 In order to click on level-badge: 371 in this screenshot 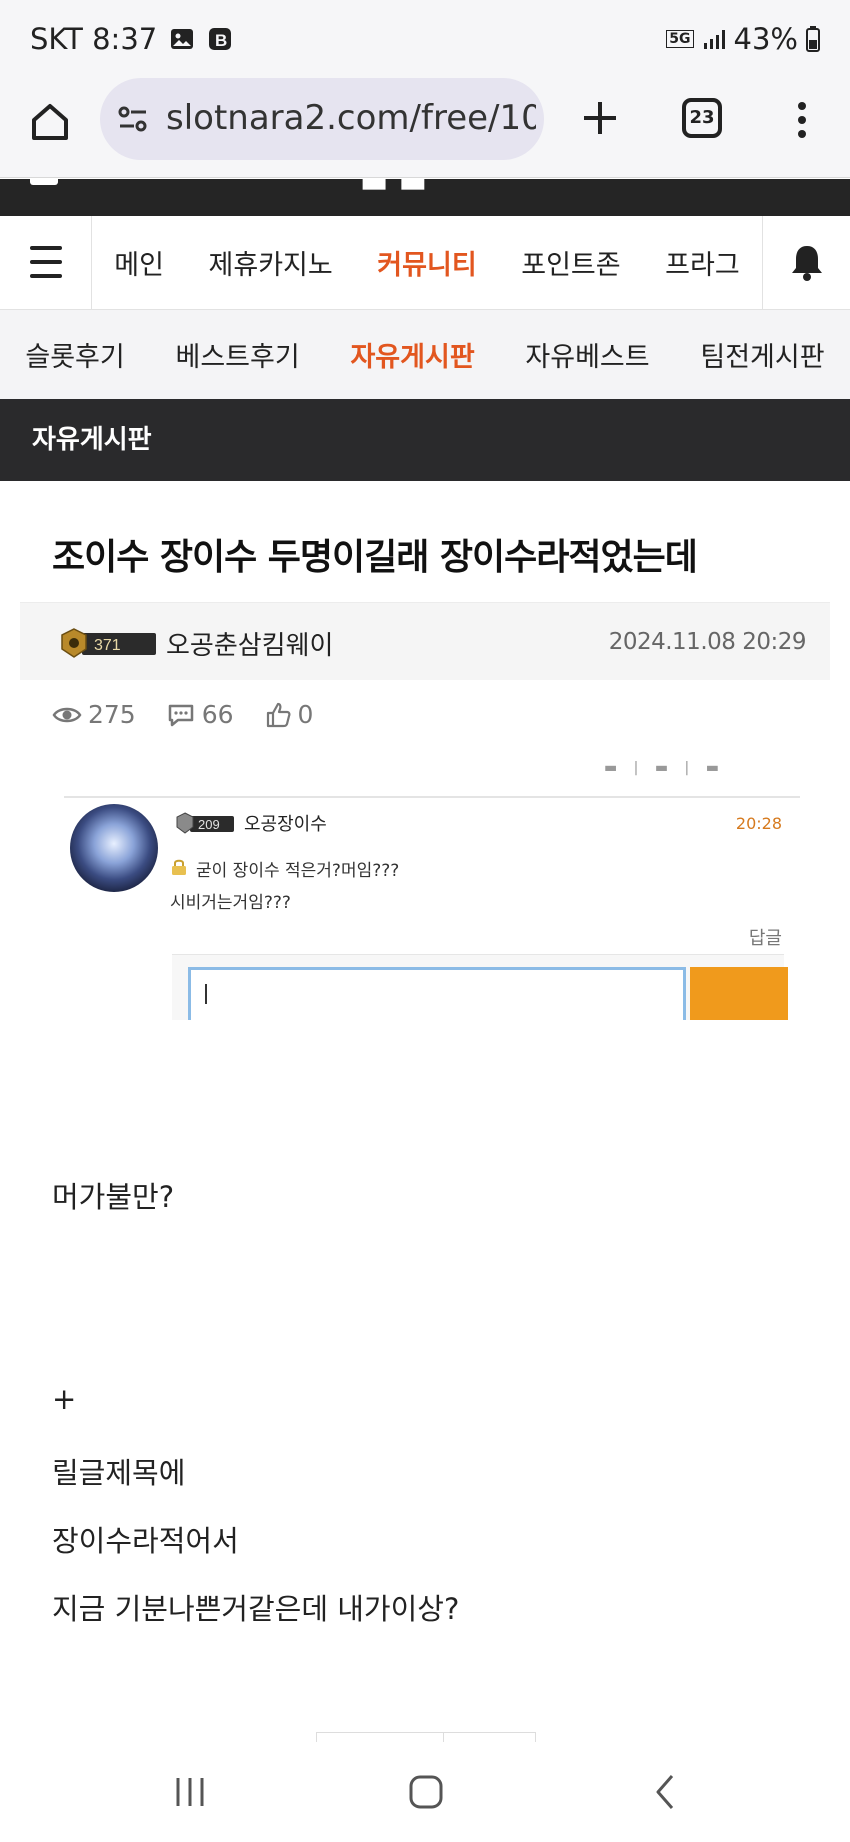, I will do `click(108, 643)`.